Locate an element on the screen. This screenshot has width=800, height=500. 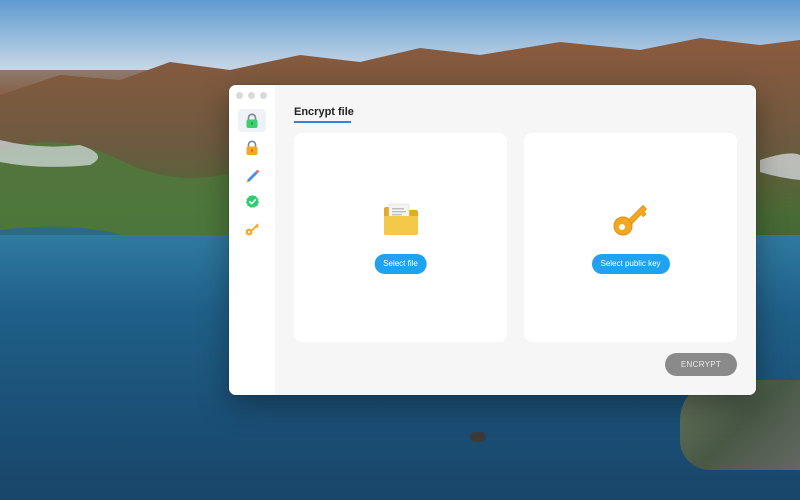
page-title: Encrypt file is located at coordinates (324, 112).